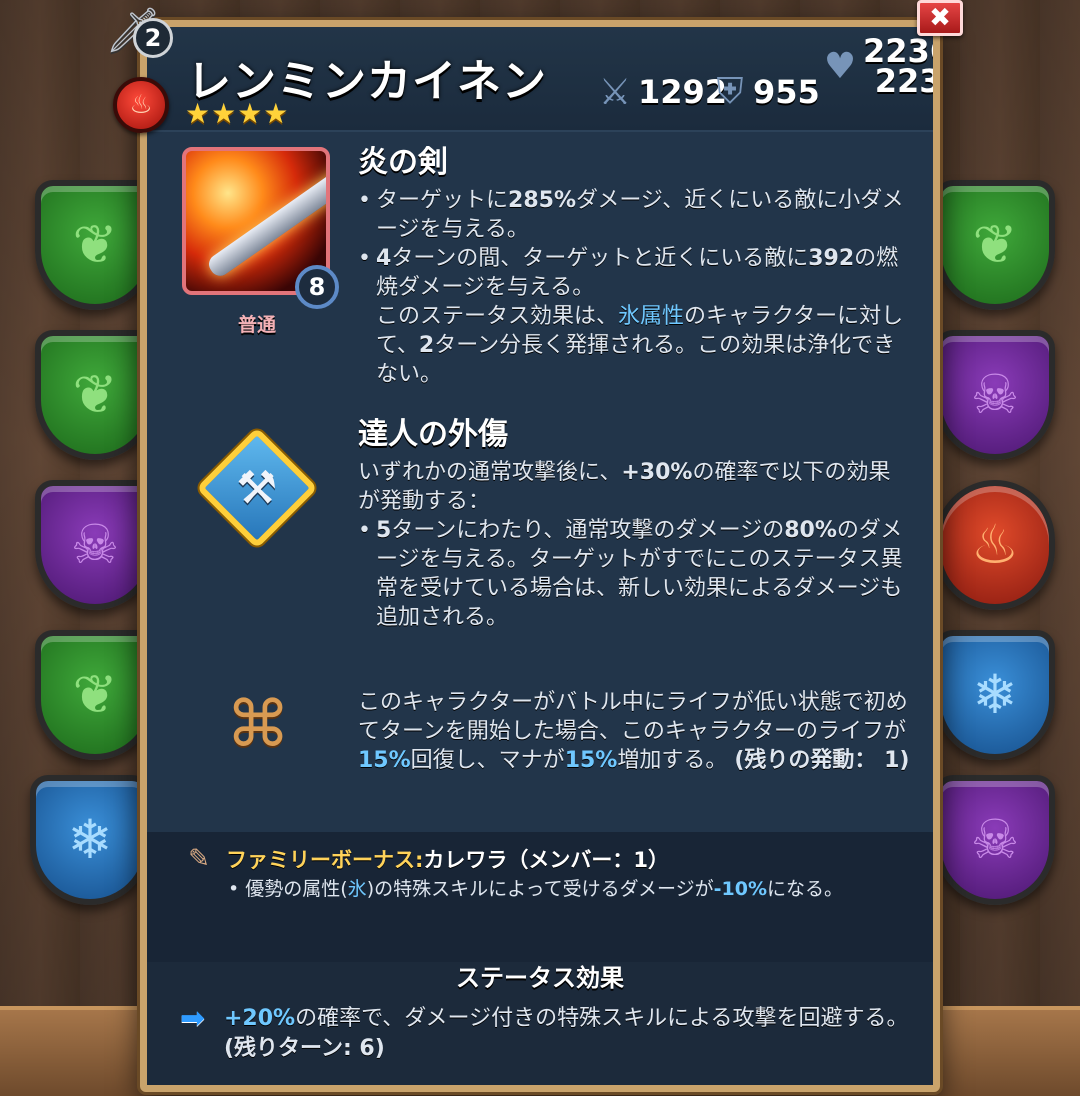 Image resolution: width=1080 pixels, height=1096 pixels. Describe the element at coordinates (540, 978) in the screenshot. I see `status-effects-heading: ステータス効果` at that location.